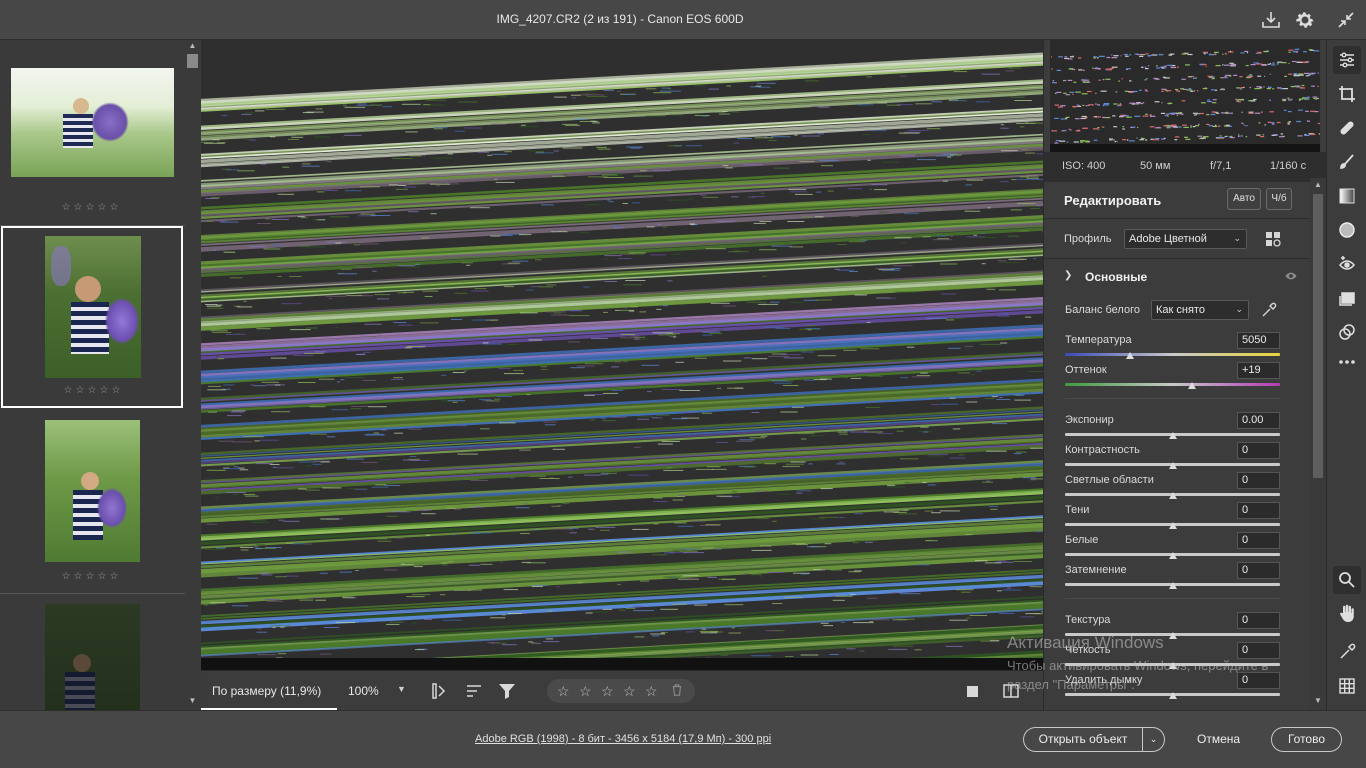  What do you see at coordinates (1347, 614) in the screenshot?
I see `hand-tool-icon` at bounding box center [1347, 614].